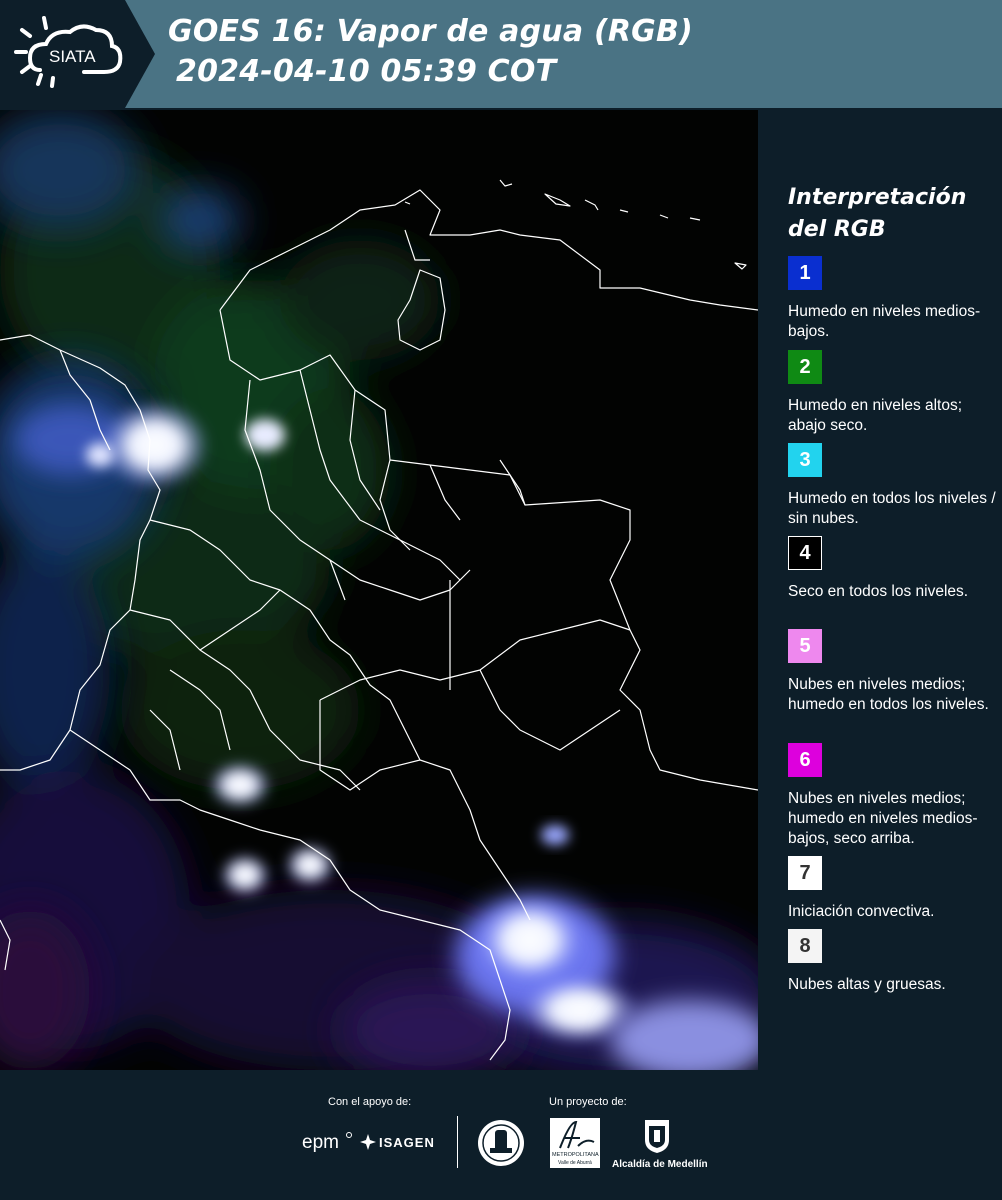  What do you see at coordinates (861, 911) in the screenshot?
I see `legend-item-text: Iniciación convectiva.` at bounding box center [861, 911].